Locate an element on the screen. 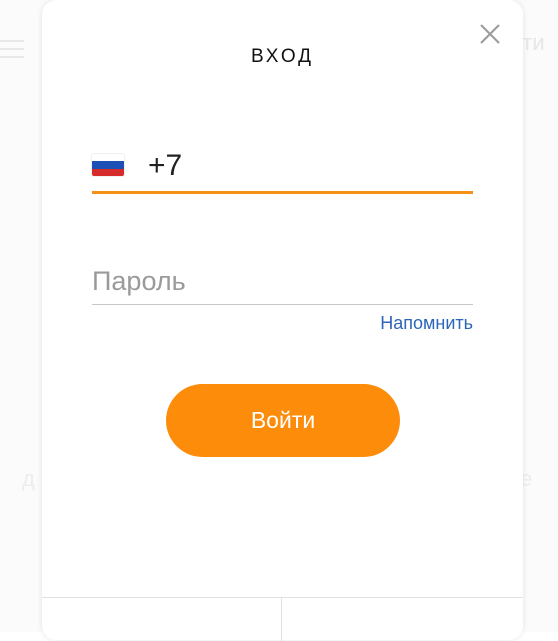 The height and width of the screenshot is (641, 558). password-field is located at coordinates (282, 280).